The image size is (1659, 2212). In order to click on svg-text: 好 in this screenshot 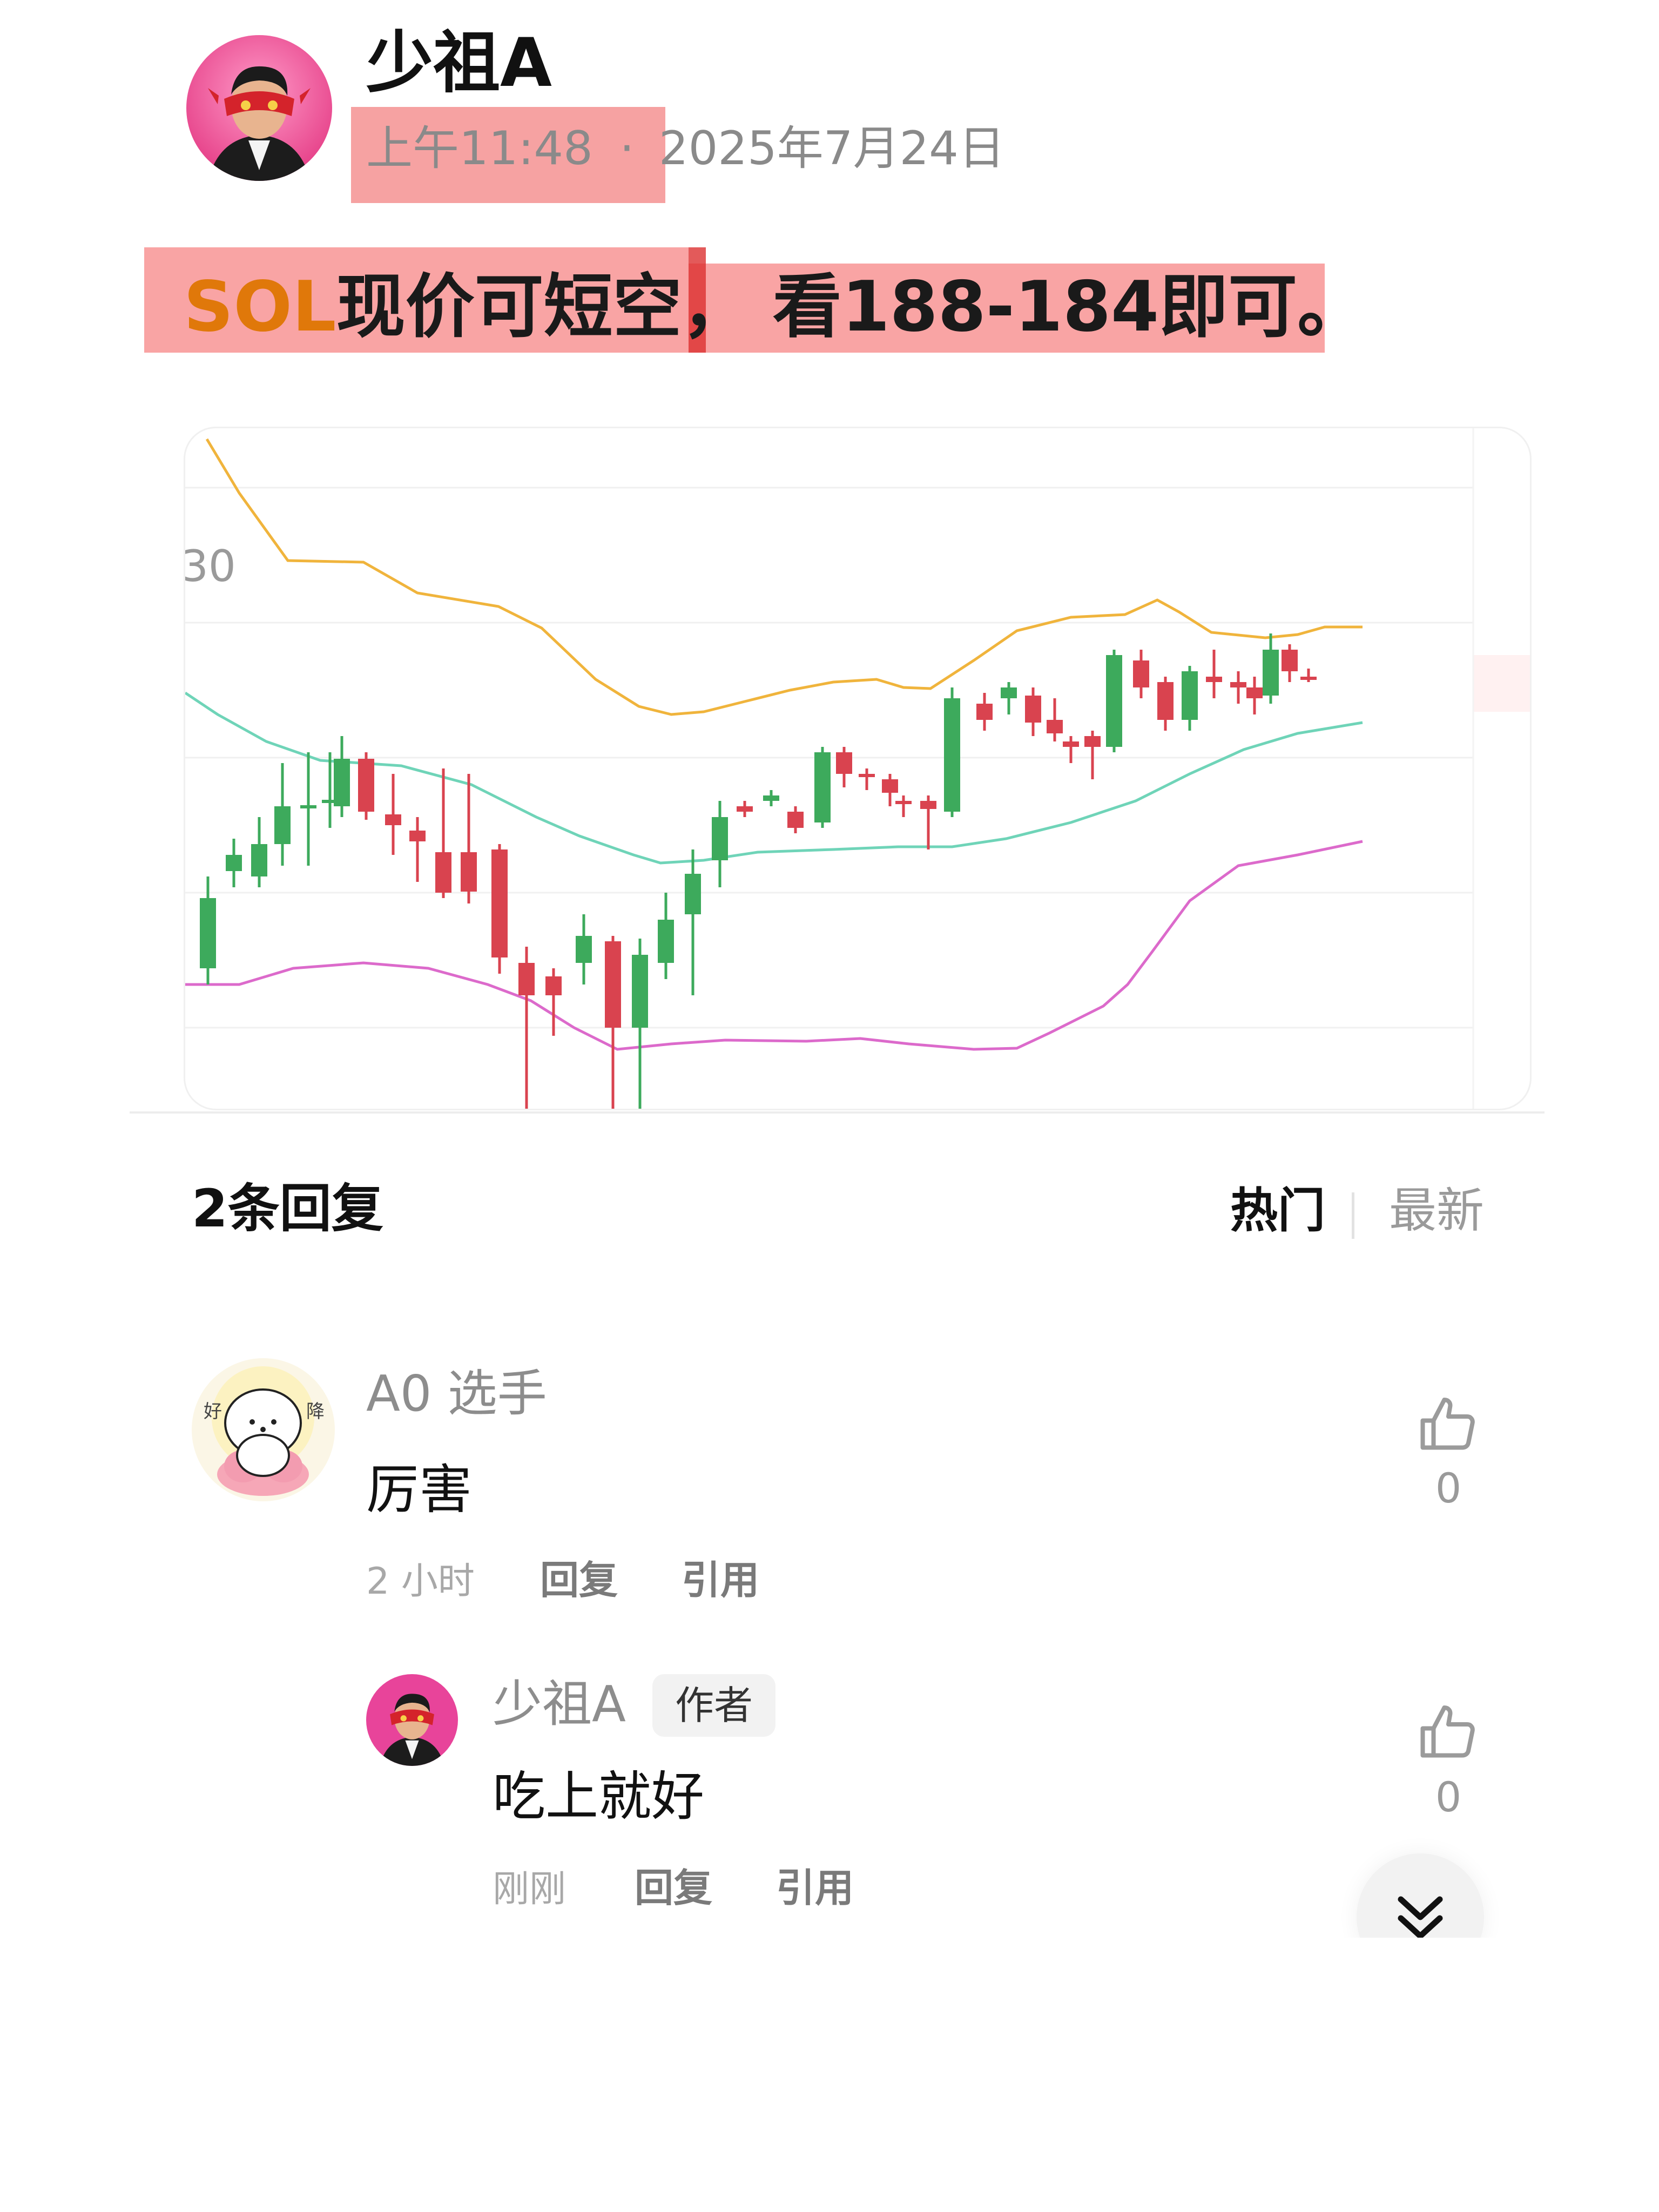, I will do `click(213, 1411)`.